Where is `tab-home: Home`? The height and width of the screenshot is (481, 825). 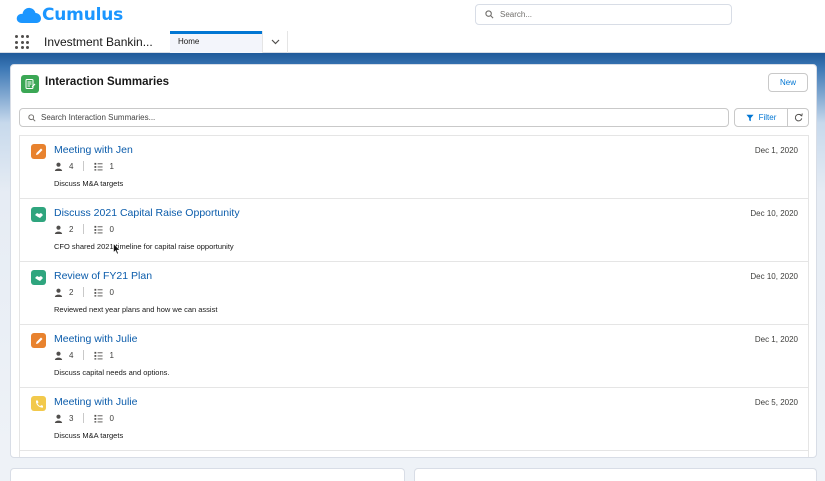 tab-home: Home is located at coordinates (216, 42).